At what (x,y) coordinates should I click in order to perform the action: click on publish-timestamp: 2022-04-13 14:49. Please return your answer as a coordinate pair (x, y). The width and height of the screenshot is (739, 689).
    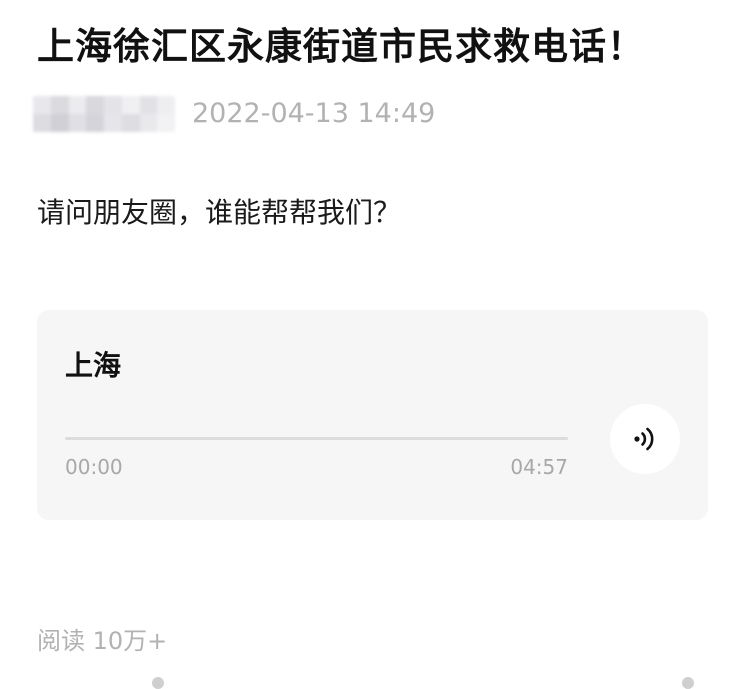
    Looking at the image, I should click on (314, 113).